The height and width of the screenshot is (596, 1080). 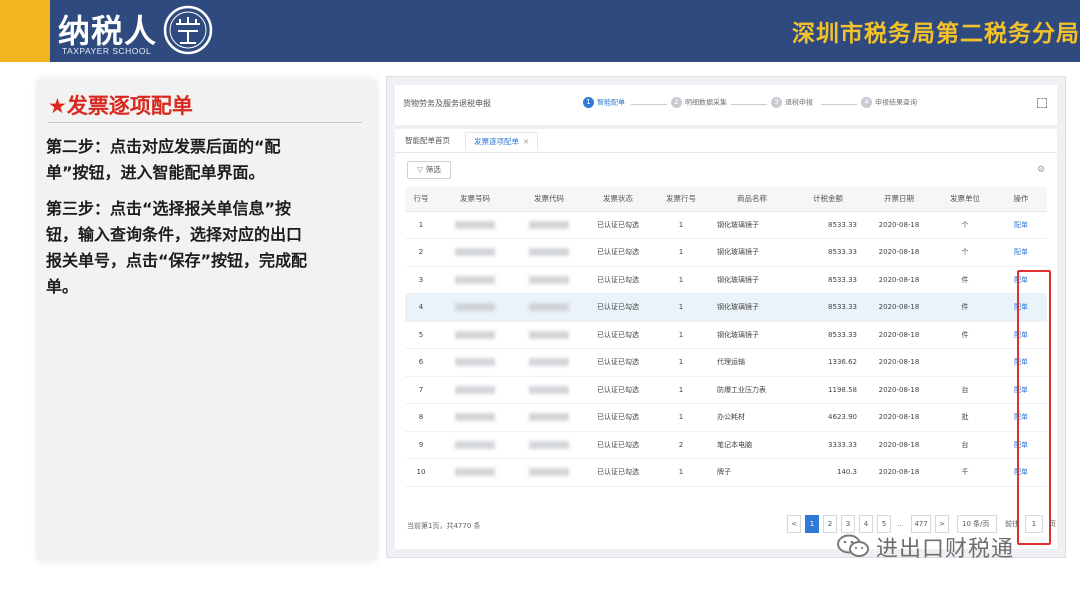 I want to click on wizard-header: 货物劳务及服务退税申报 1 智能配单 2 明细数据采集 3 退税申报 4 申报结果查询, so click(x=726, y=105).